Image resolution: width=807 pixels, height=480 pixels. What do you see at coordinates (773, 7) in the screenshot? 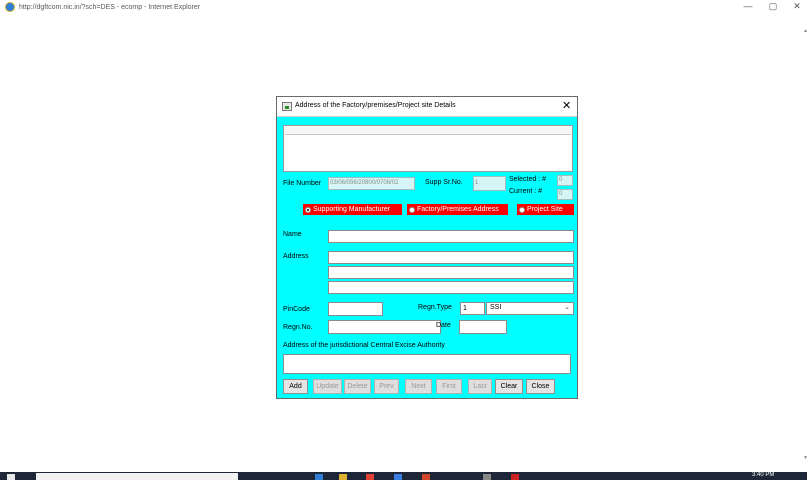
I see `maximize-button: ▢` at bounding box center [773, 7].